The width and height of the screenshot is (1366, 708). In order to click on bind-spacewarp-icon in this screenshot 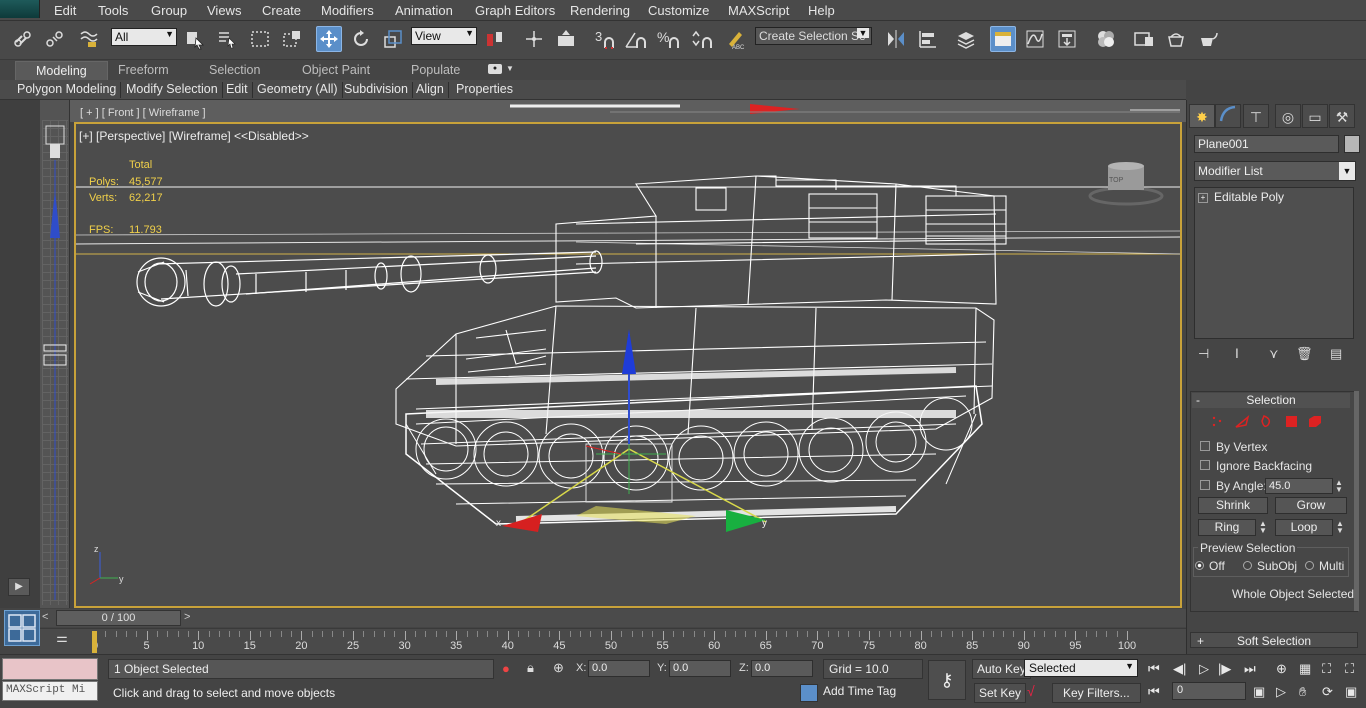, I will do `click(89, 39)`.